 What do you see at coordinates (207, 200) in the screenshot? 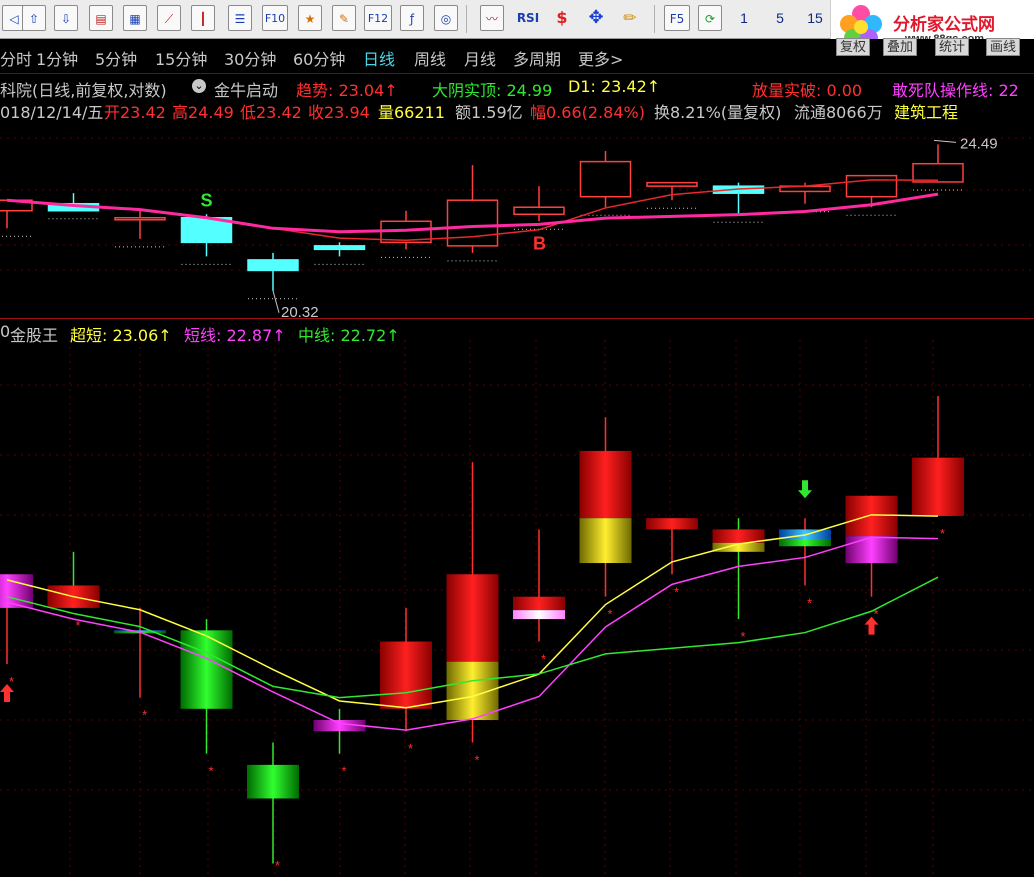
I see `sell-signal-label: S` at bounding box center [207, 200].